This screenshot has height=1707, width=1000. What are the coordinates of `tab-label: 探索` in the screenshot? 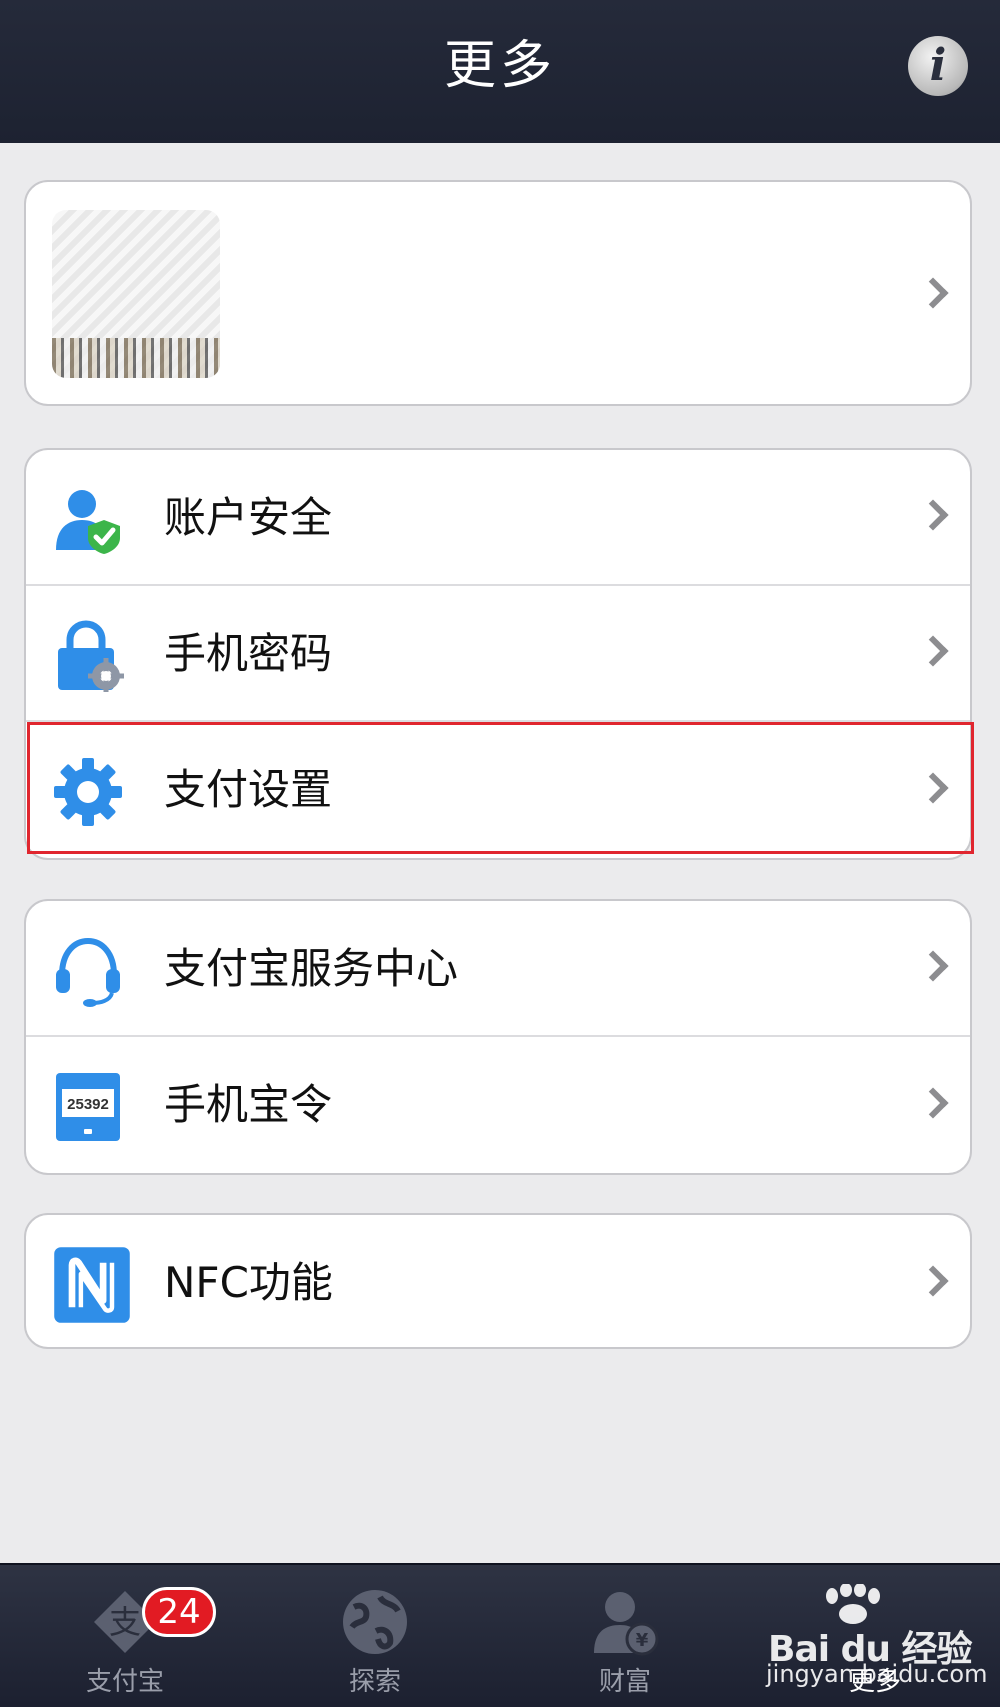 It's located at (374, 1682).